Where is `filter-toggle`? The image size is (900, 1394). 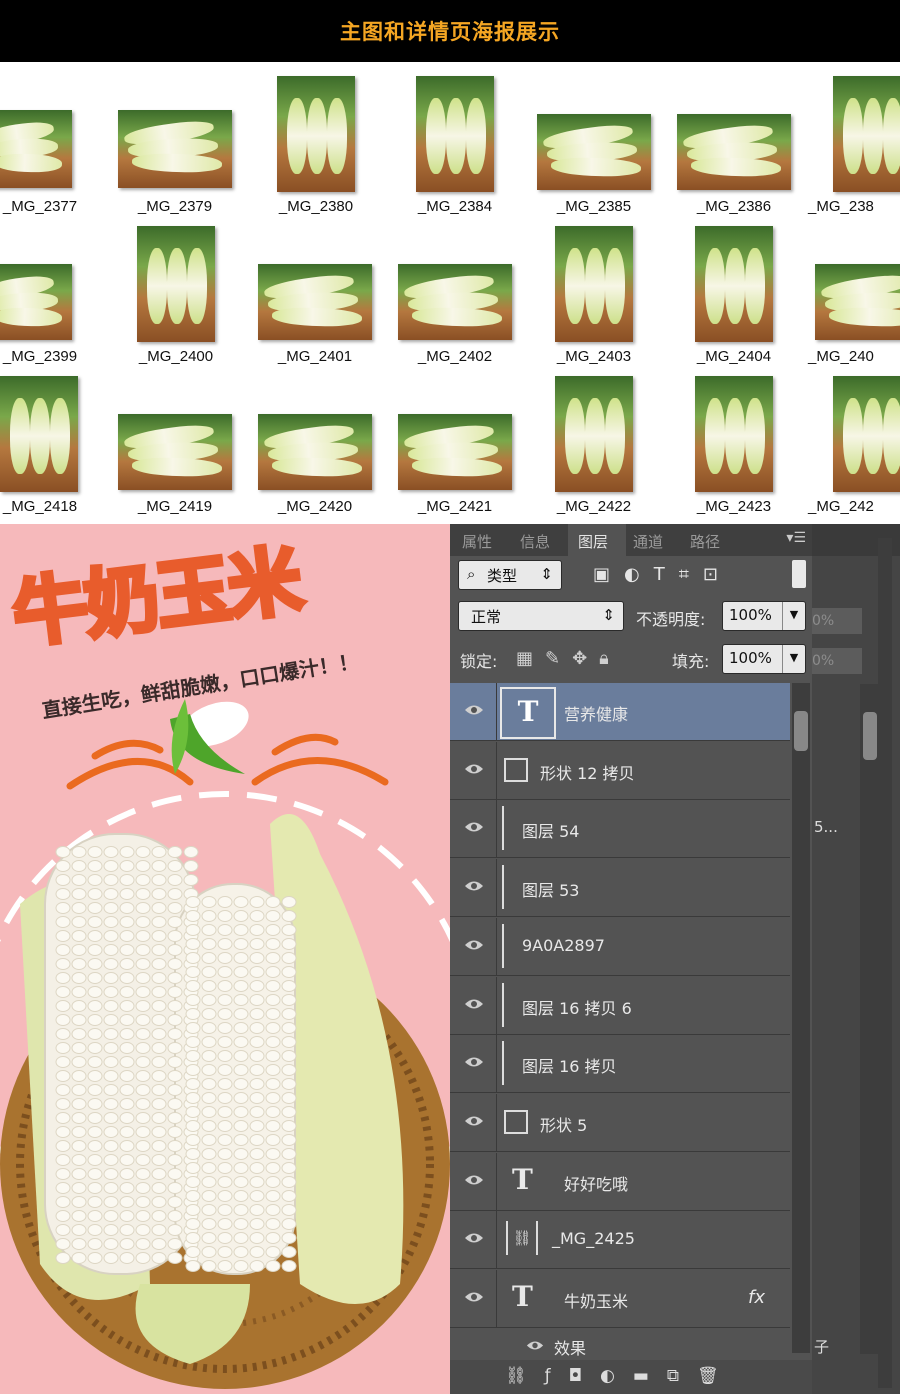 filter-toggle is located at coordinates (799, 574).